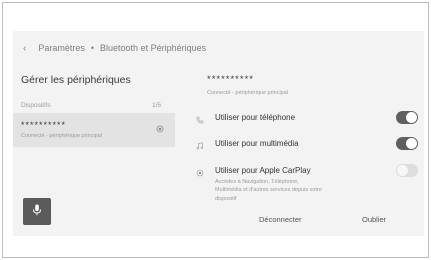 The width and height of the screenshot is (431, 260). What do you see at coordinates (153, 48) in the screenshot?
I see `breadcrumb-current: Bluetooth et Périphériques` at bounding box center [153, 48].